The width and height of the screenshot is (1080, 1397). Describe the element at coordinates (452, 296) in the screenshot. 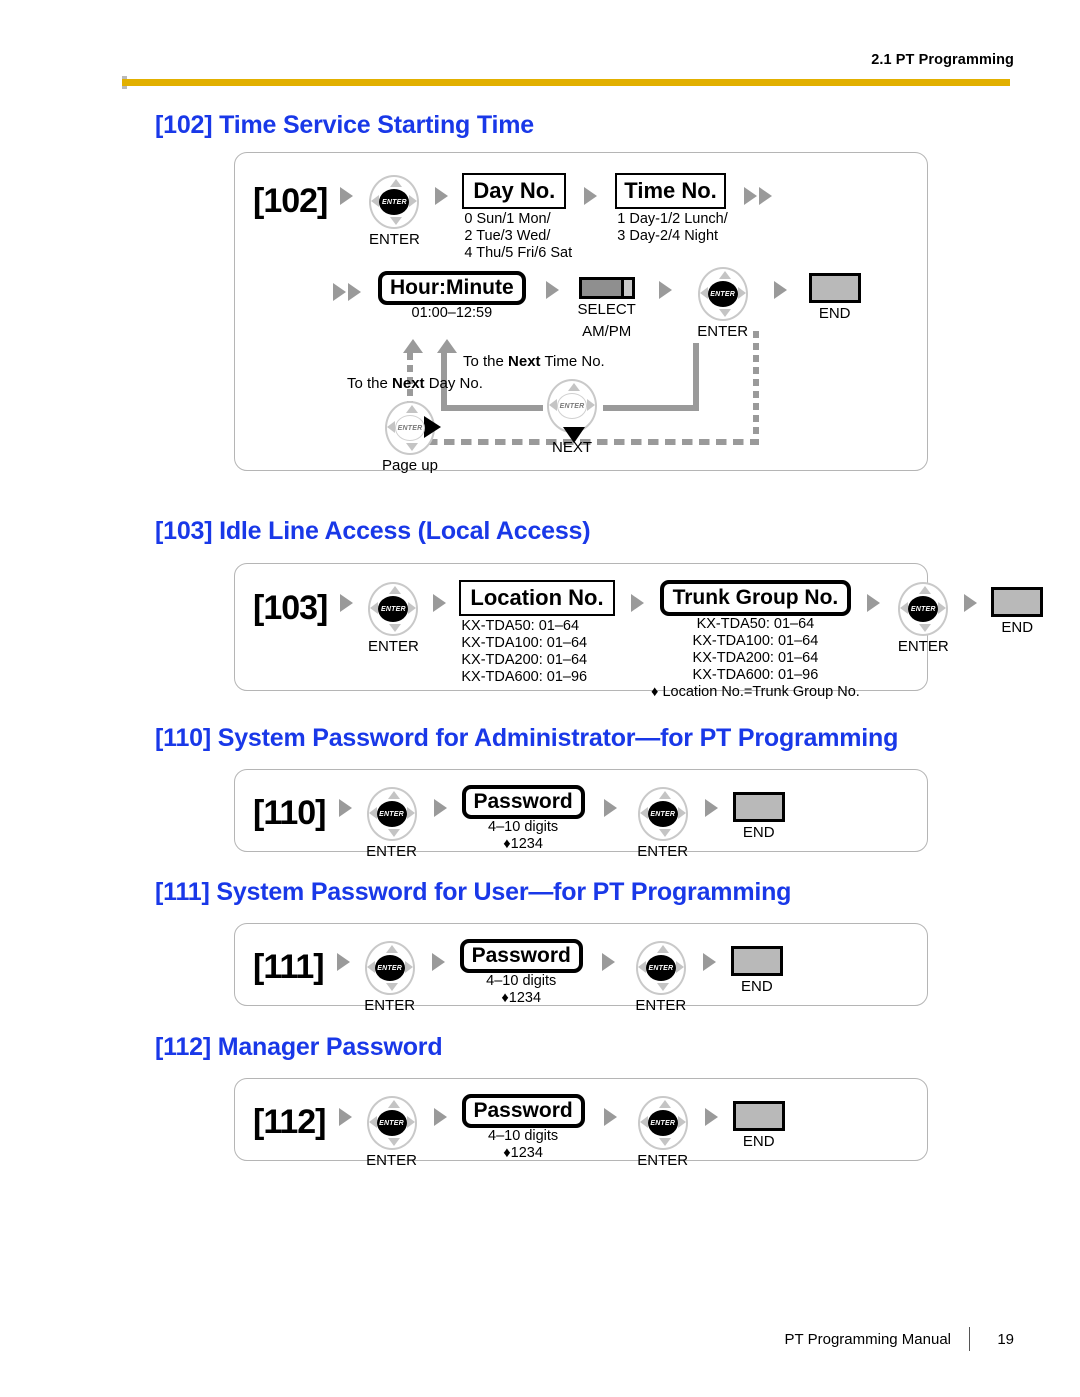

I see `field-box-hour-minute: Hour:Minute 01:00–12:59` at that location.